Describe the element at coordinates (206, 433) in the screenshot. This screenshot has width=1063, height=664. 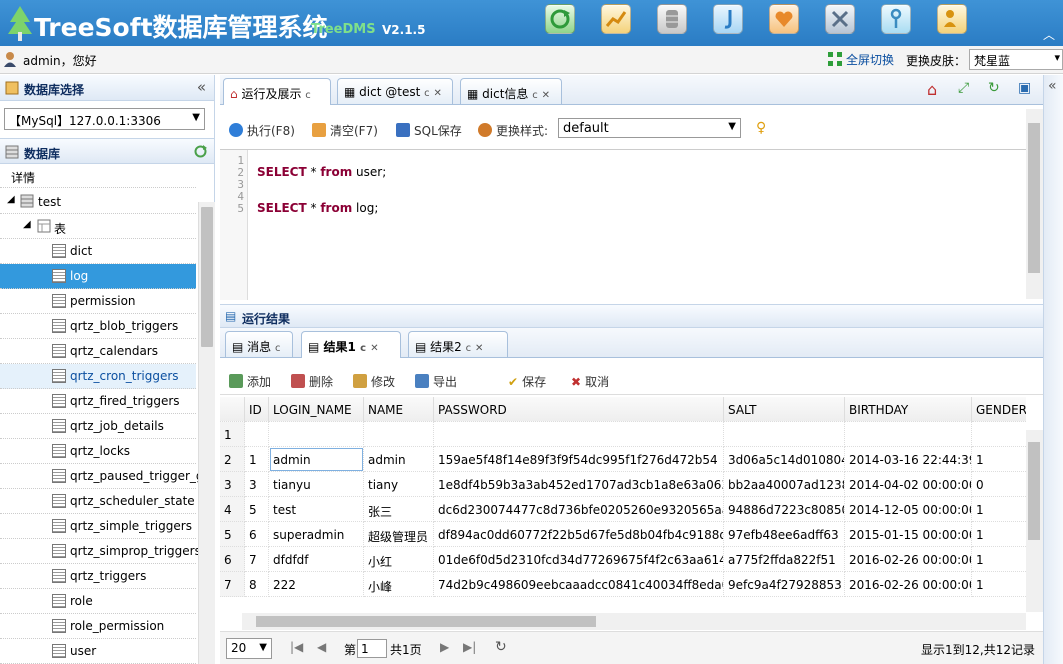
I see `tree-scrollbar` at that location.